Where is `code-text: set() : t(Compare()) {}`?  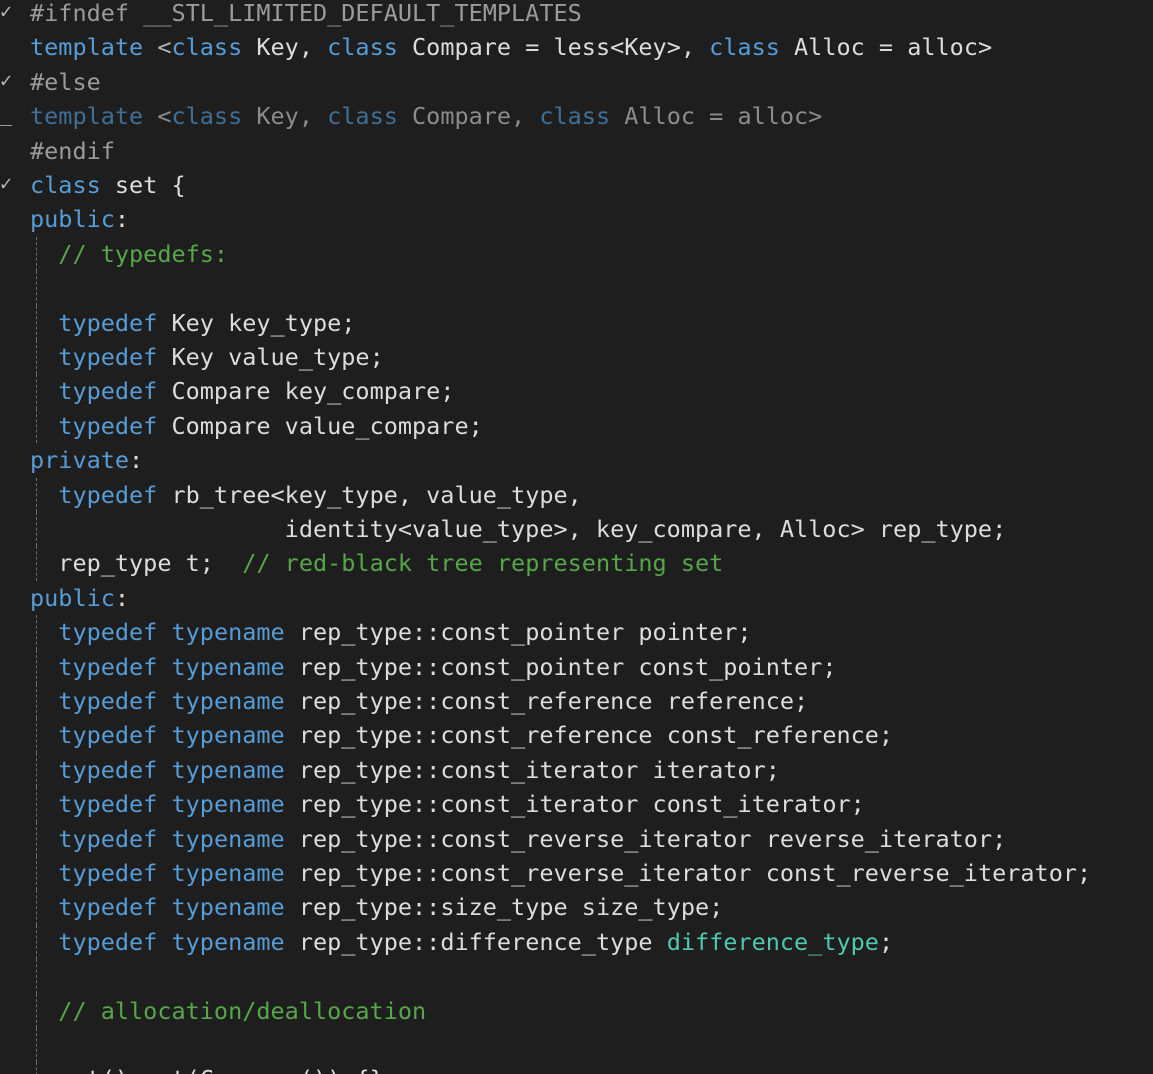 code-text: set() : t(Compare()) {} is located at coordinates (206, 1068).